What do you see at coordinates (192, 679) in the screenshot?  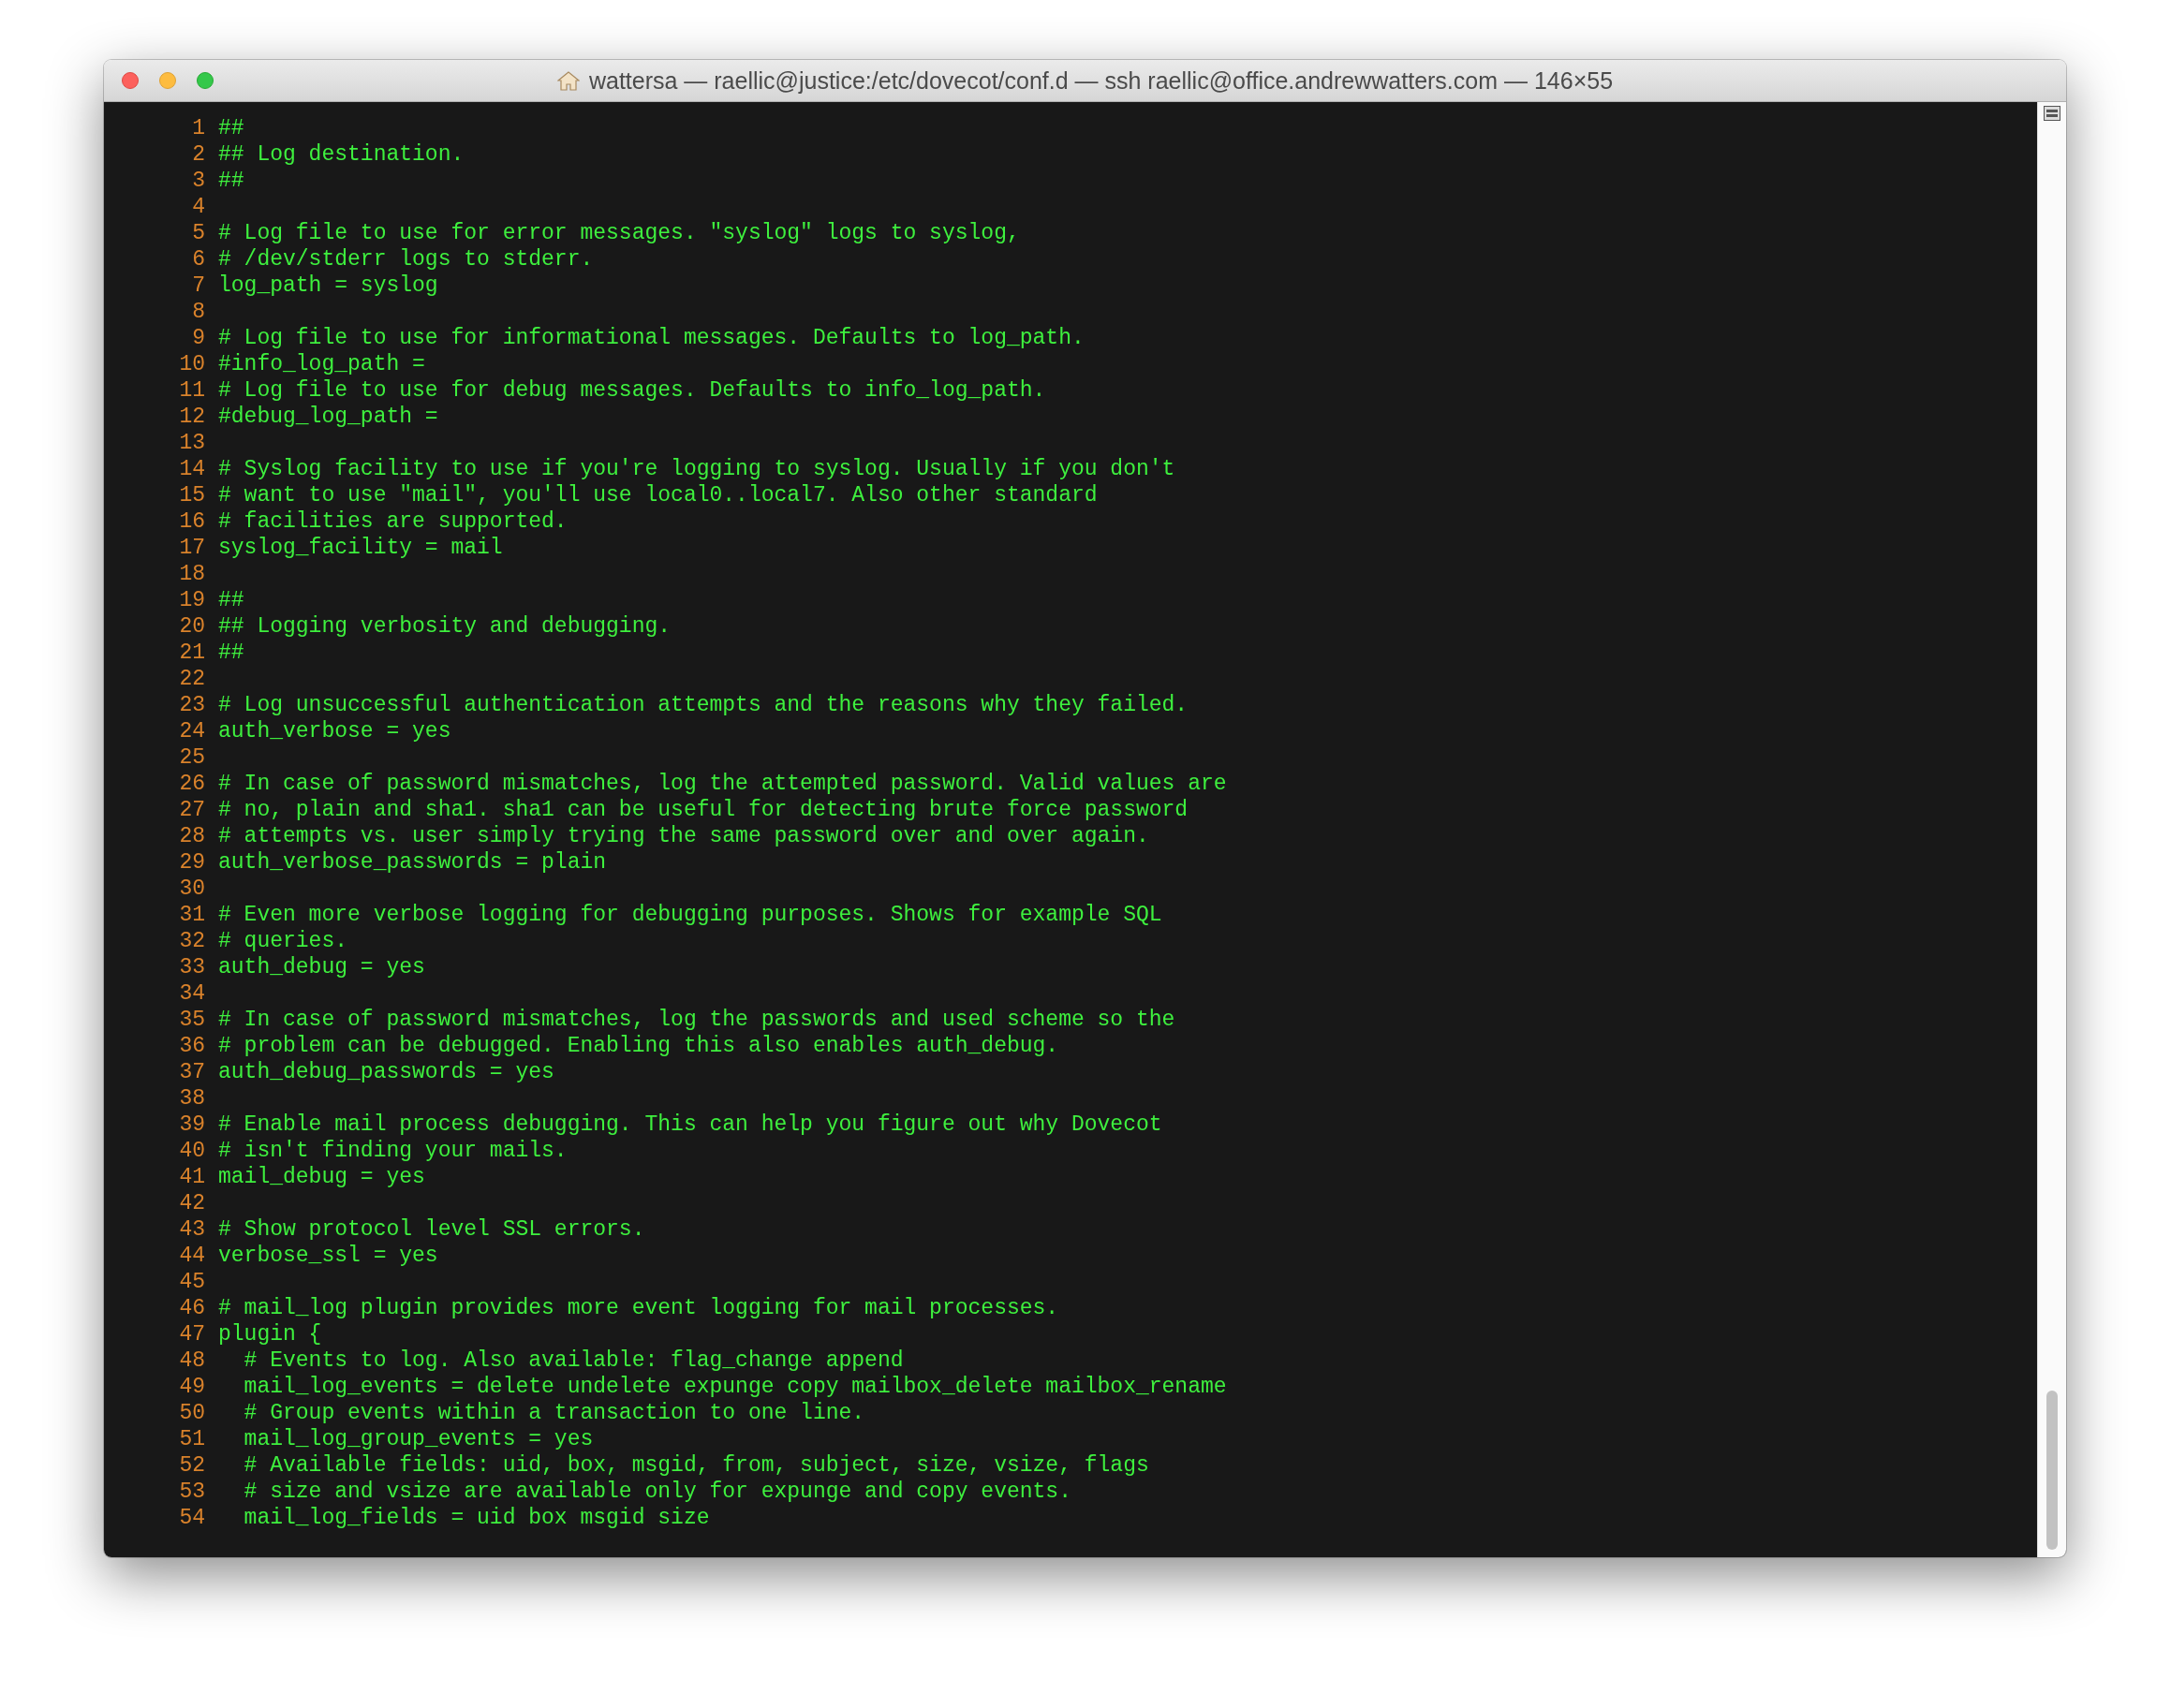 I see `line-number: 22` at bounding box center [192, 679].